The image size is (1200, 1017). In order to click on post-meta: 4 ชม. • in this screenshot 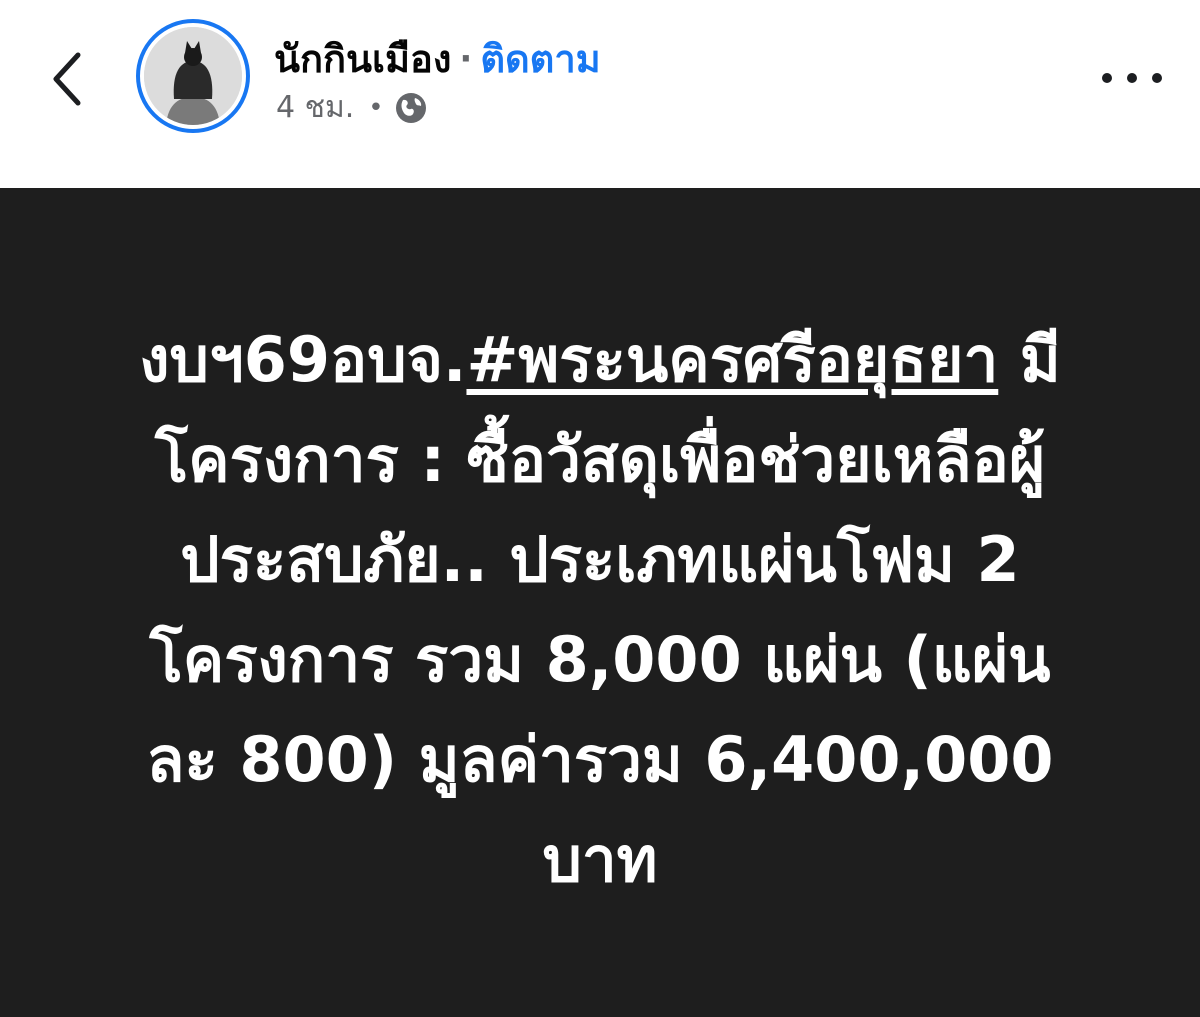, I will do `click(352, 107)`.